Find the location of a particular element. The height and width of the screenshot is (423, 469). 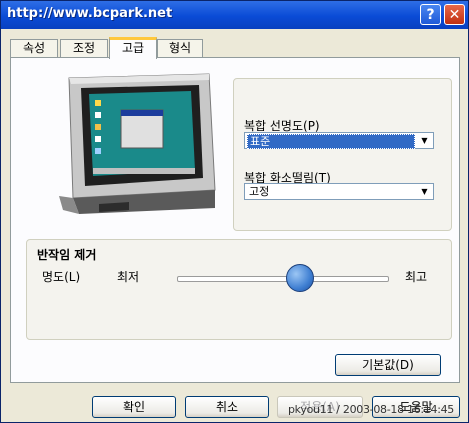

sharpness-select: 표준 ▼ is located at coordinates (339, 140).